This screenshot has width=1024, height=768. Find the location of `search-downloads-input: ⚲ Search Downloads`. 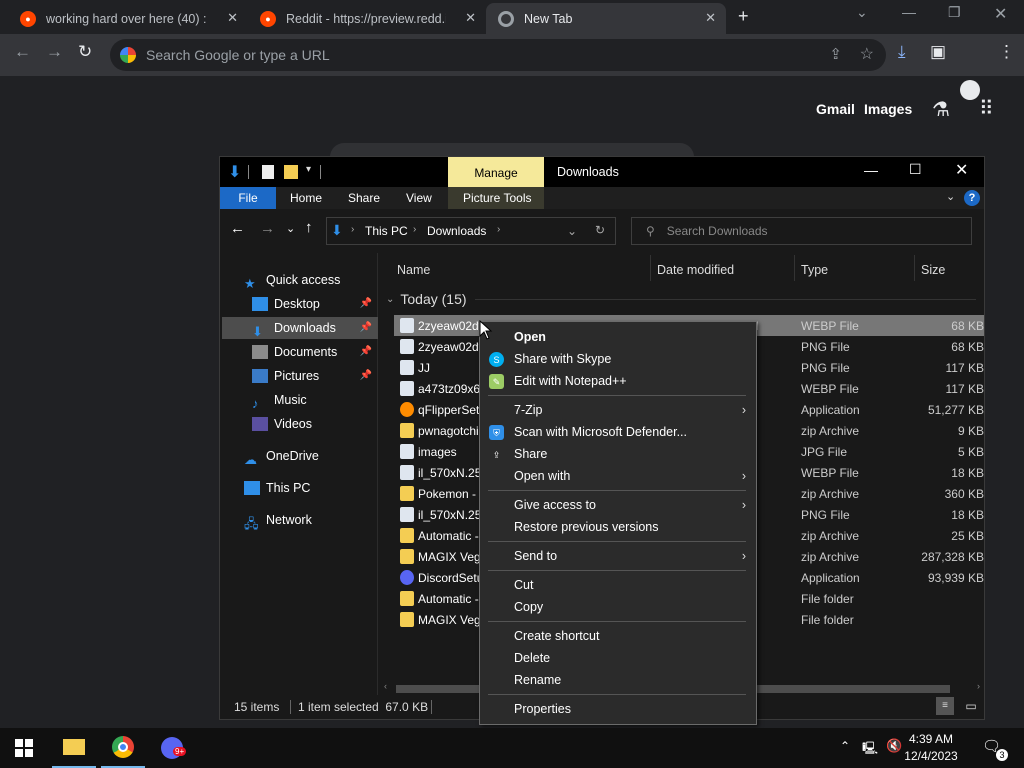

search-downloads-input: ⚲ Search Downloads is located at coordinates (801, 231).